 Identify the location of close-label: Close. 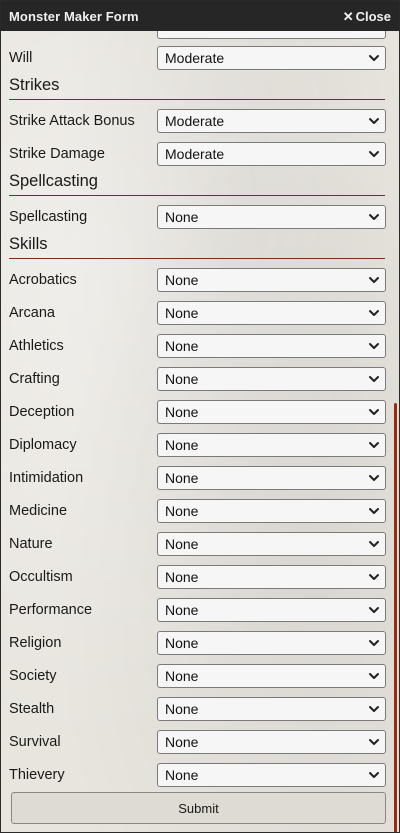
(373, 16).